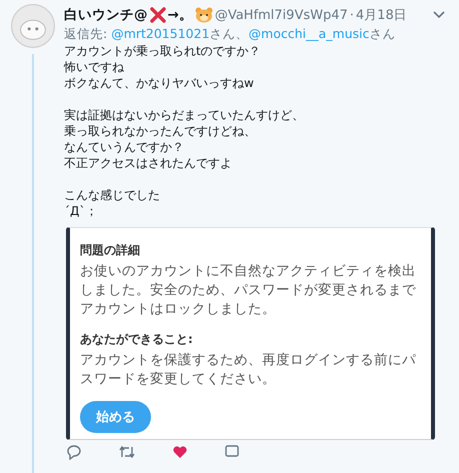 Image resolution: width=459 pixels, height=473 pixels. I want to click on tweet-date: 4月18日, so click(381, 15).